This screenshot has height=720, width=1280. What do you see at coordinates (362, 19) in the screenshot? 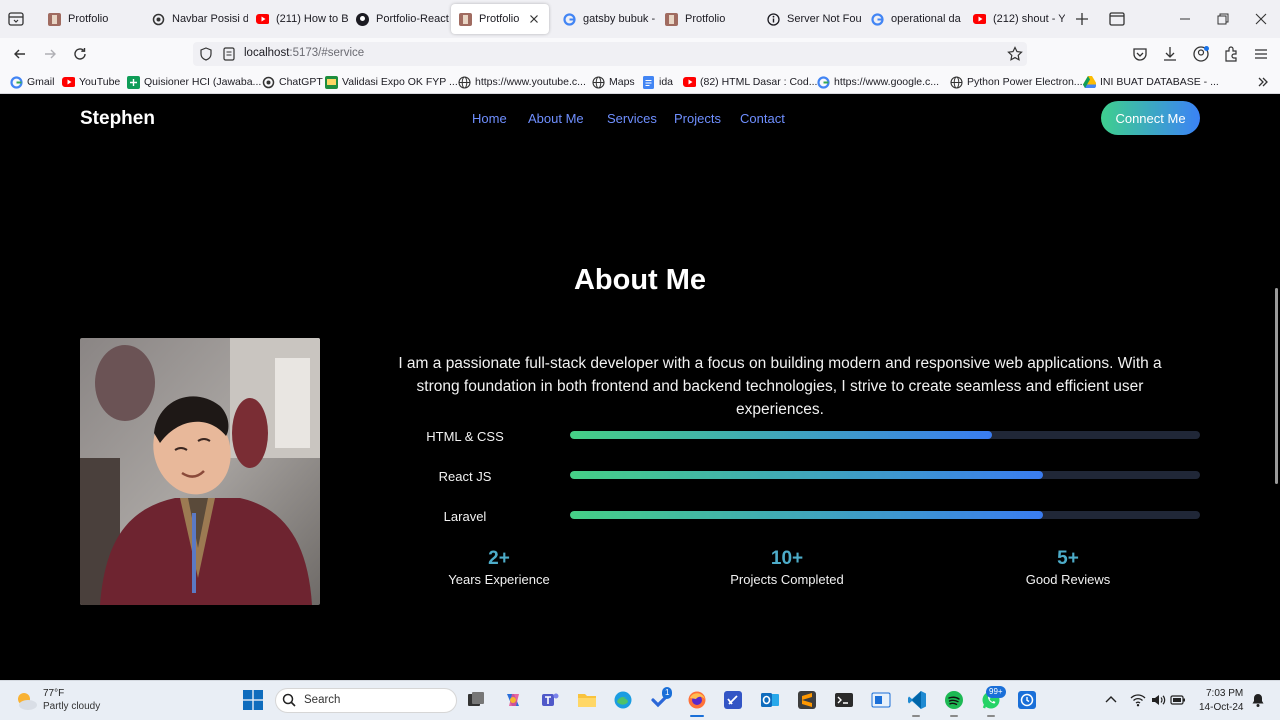
I see `github-favicon` at bounding box center [362, 19].